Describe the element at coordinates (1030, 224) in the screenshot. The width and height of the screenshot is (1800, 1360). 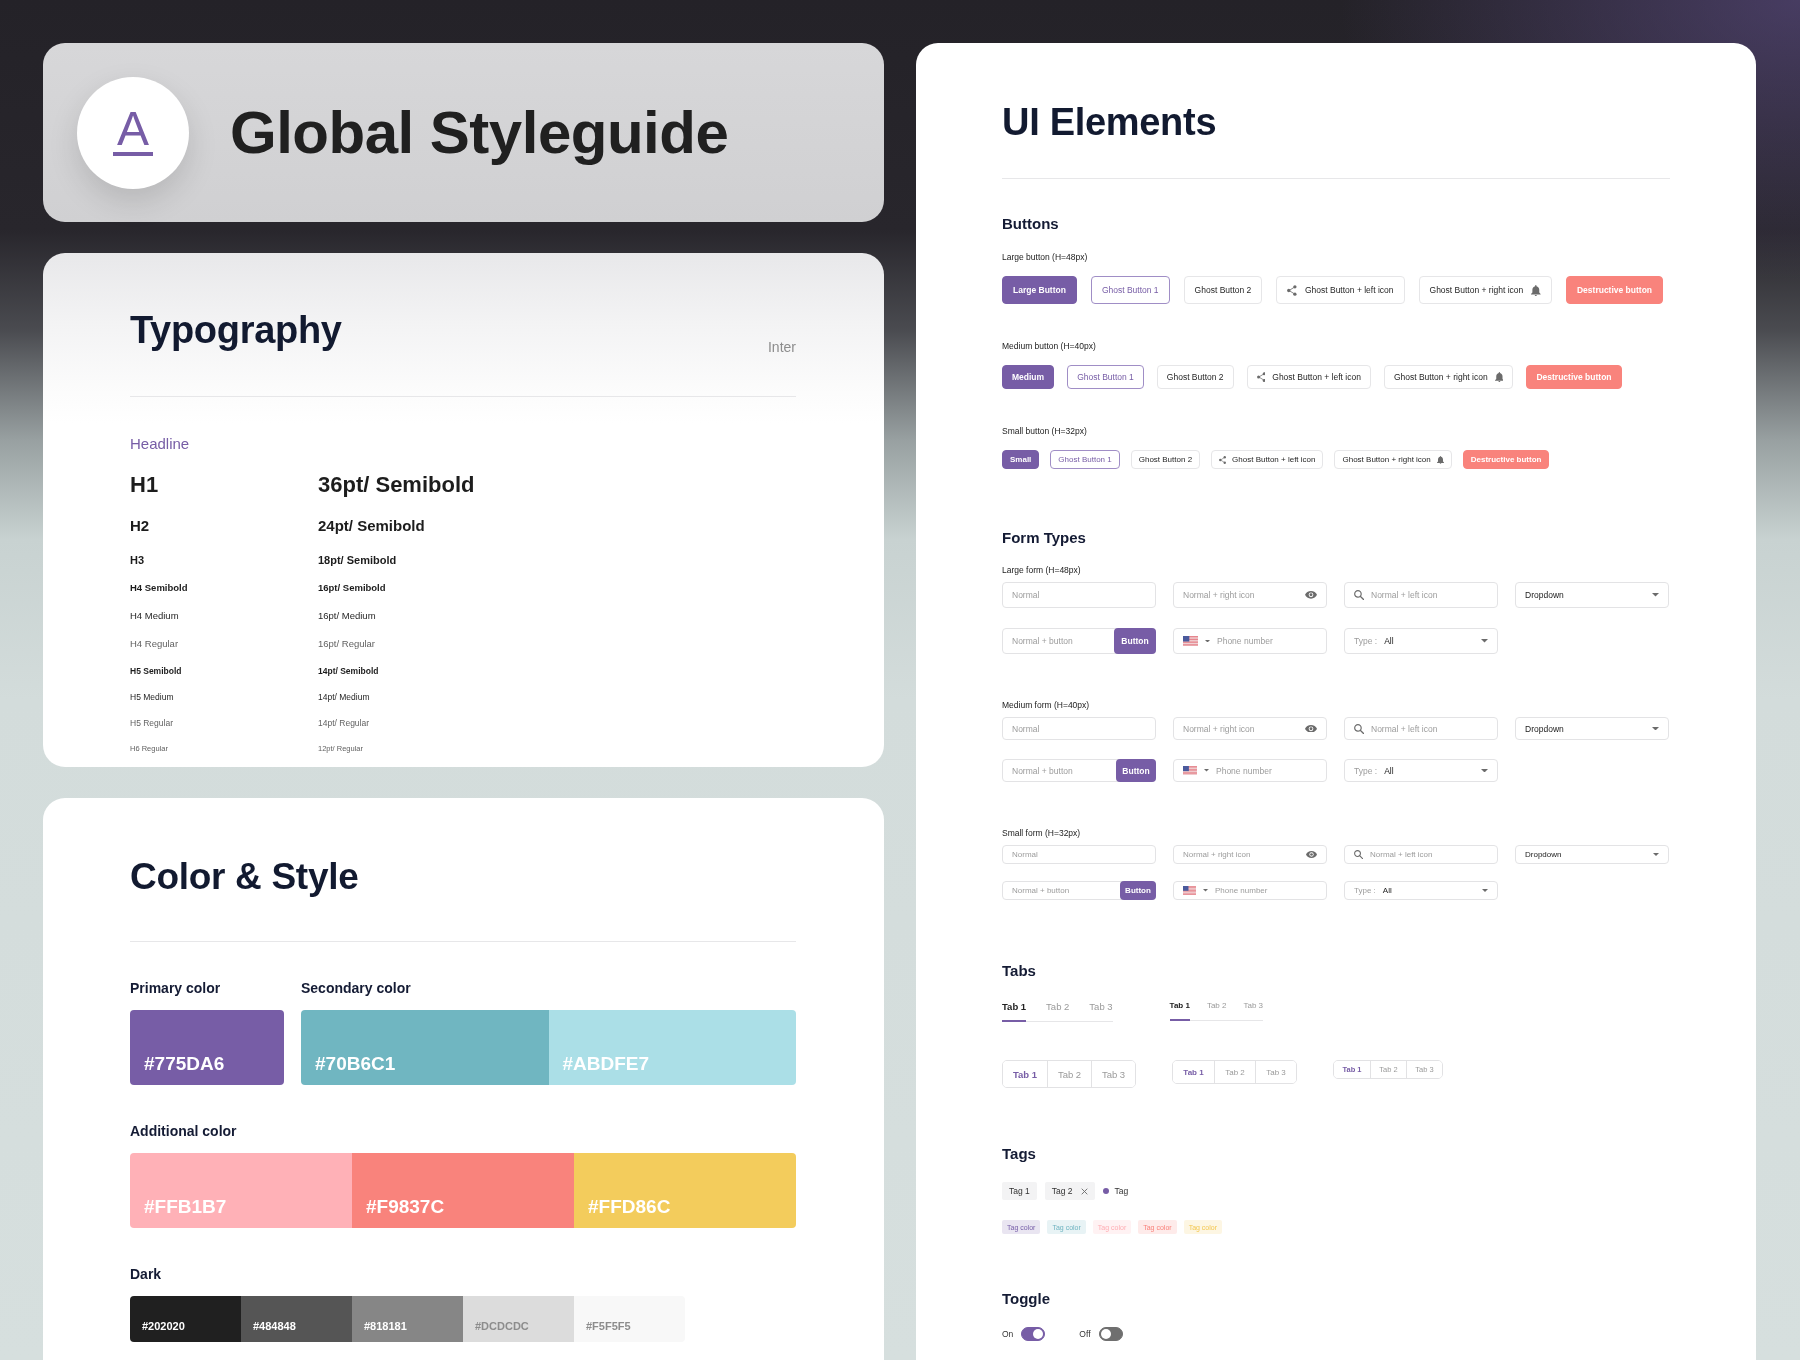
I see `subsection-title: Buttons` at that location.